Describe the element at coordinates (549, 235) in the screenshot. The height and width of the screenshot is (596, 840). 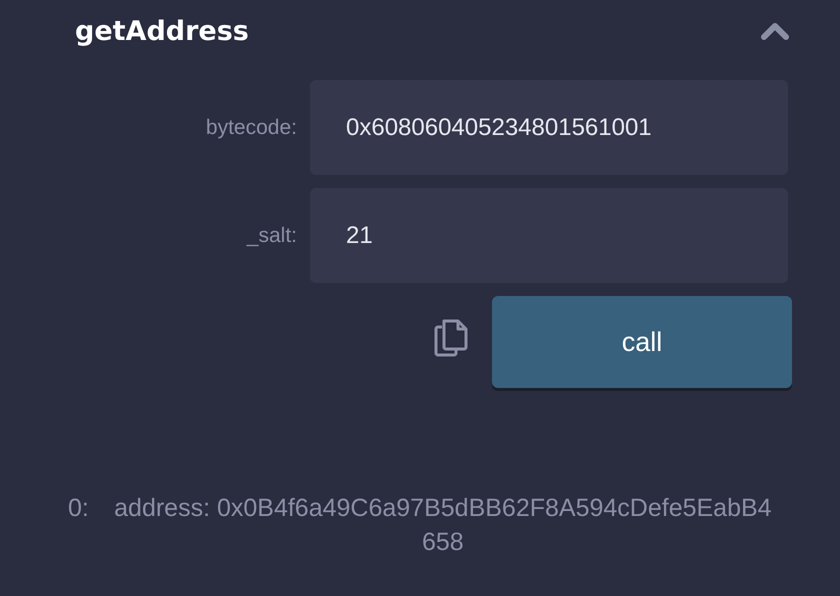
I see `input-field: 21` at that location.